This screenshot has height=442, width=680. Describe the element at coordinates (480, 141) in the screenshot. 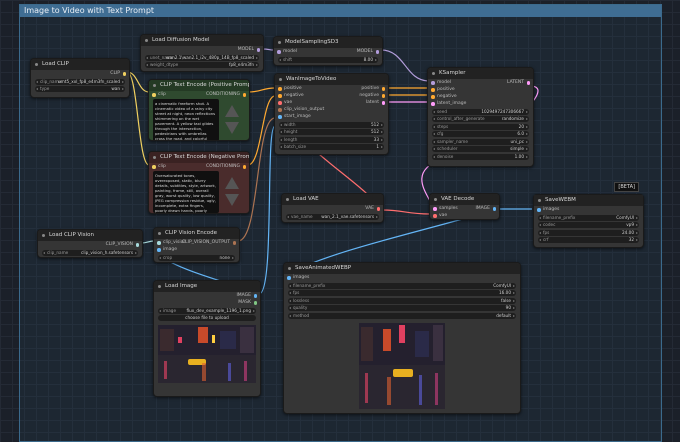

I see `widget-sampler-name: sampler_name uni_pc` at that location.